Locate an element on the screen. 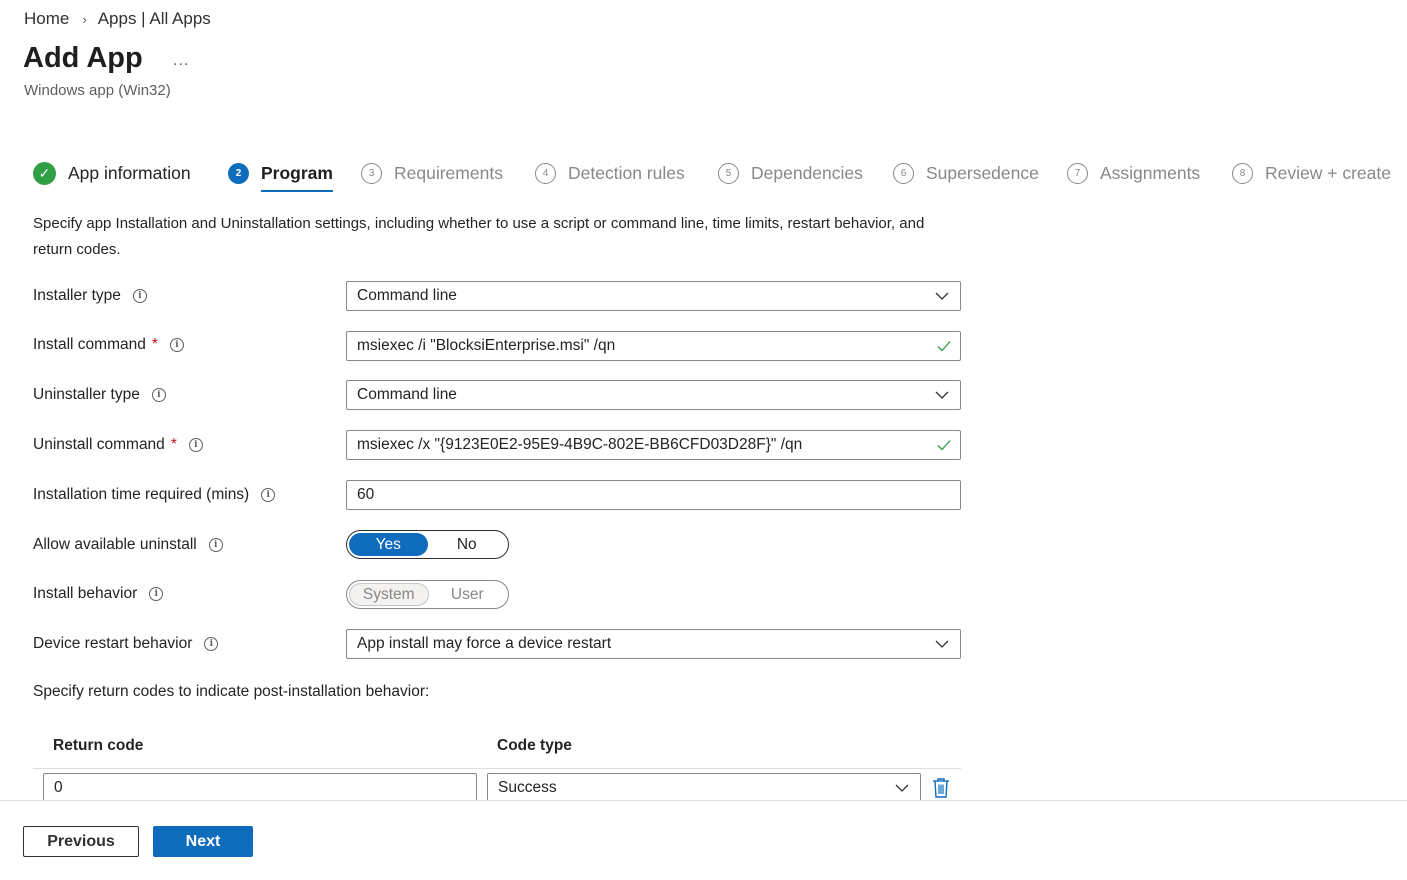 This screenshot has width=1407, height=880. page-title: Add App is located at coordinates (83, 58).